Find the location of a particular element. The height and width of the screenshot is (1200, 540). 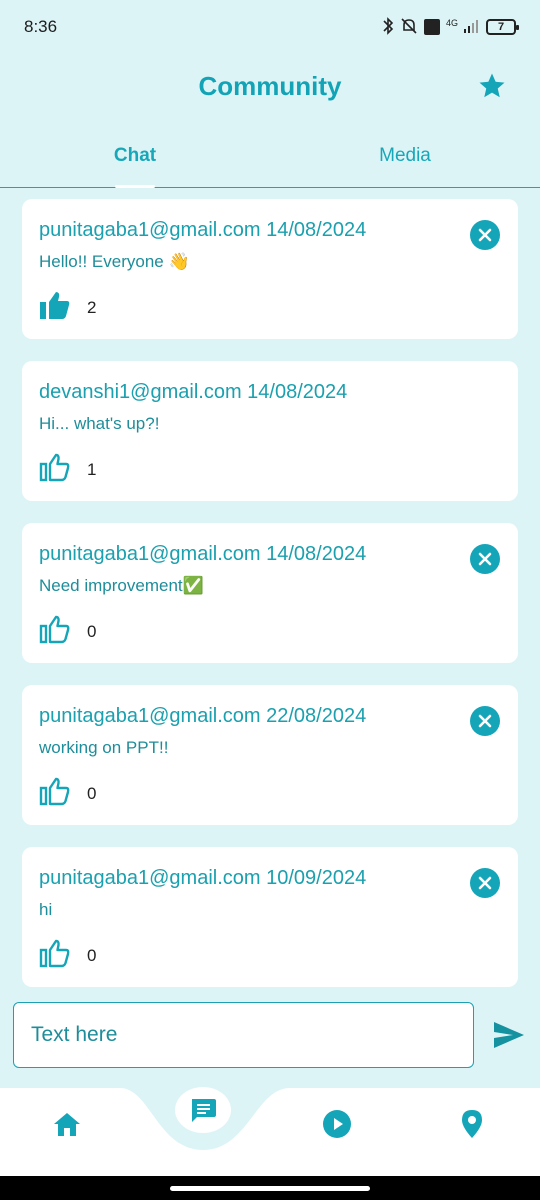

message-header: devanshi1@gmail.com 14/08/2024 is located at coordinates (193, 392).